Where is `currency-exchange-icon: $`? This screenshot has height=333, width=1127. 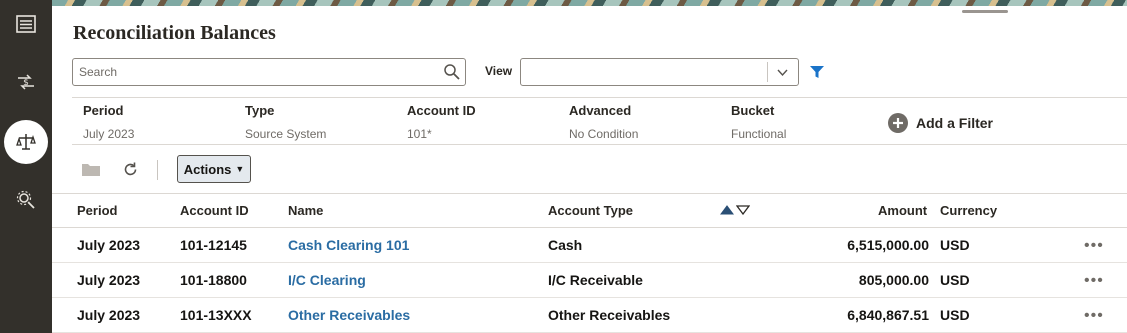 currency-exchange-icon: $ is located at coordinates (26, 82).